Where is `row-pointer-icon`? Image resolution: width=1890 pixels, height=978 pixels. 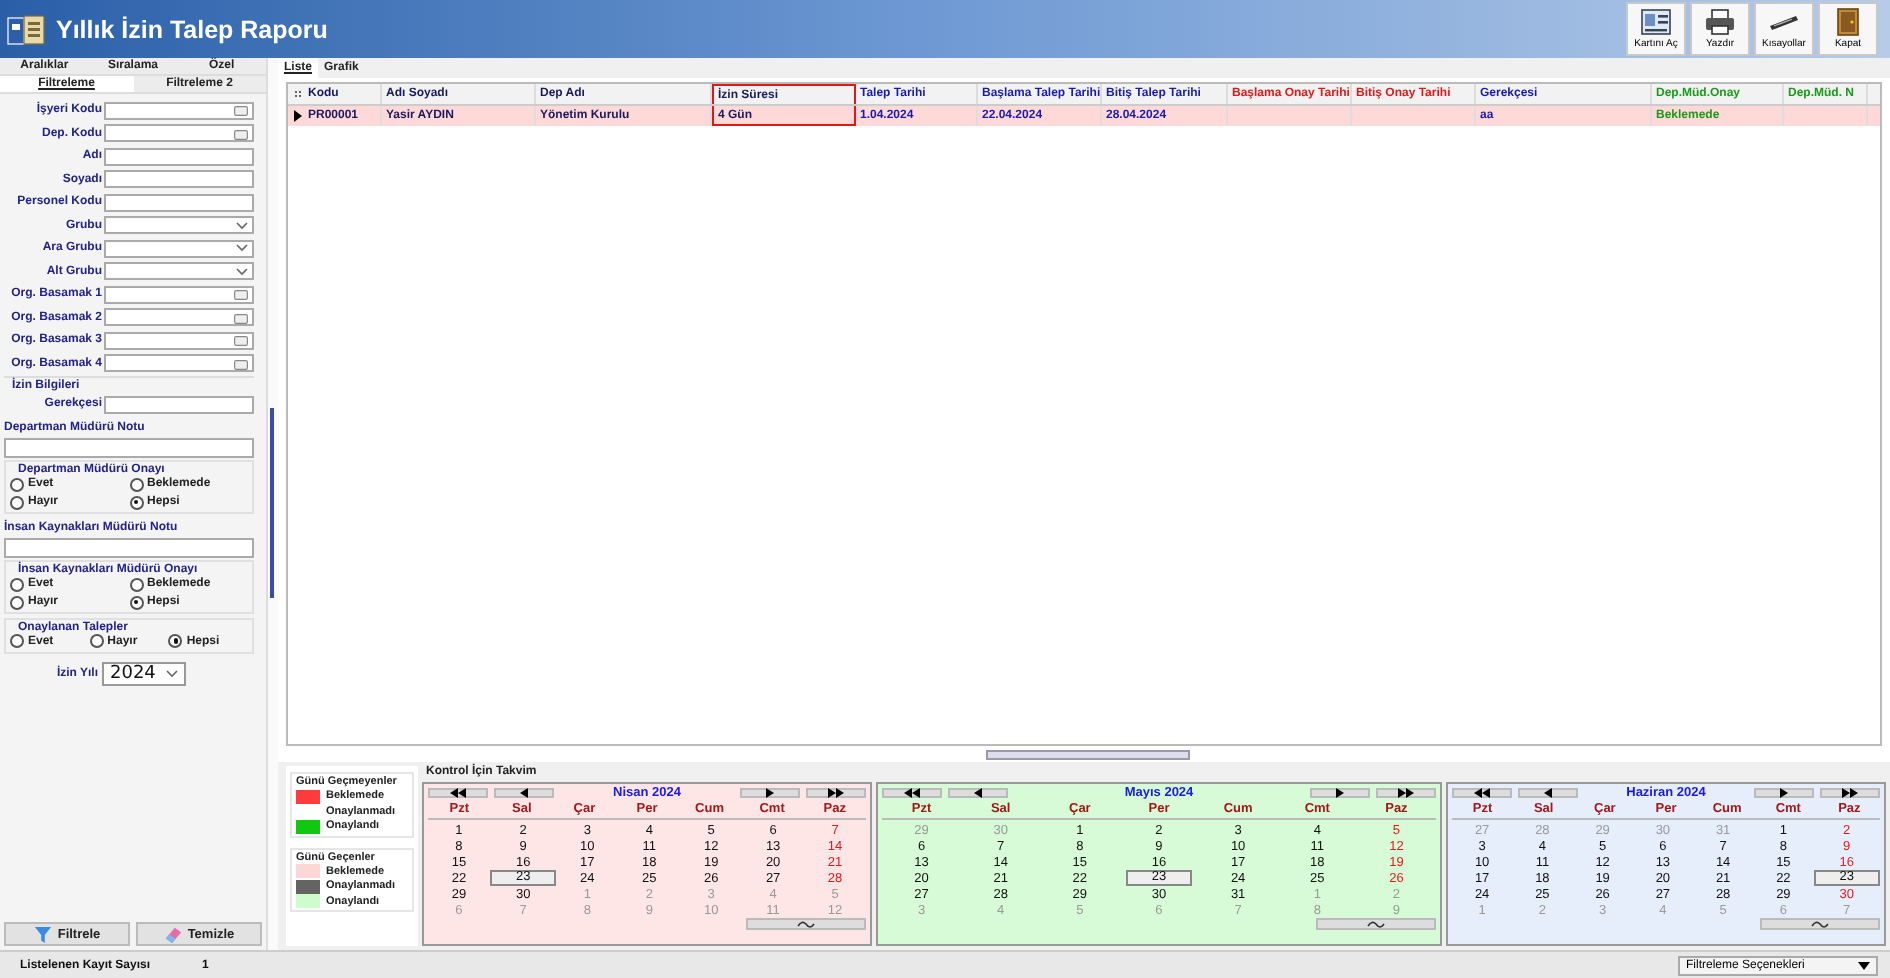
row-pointer-icon is located at coordinates (298, 116).